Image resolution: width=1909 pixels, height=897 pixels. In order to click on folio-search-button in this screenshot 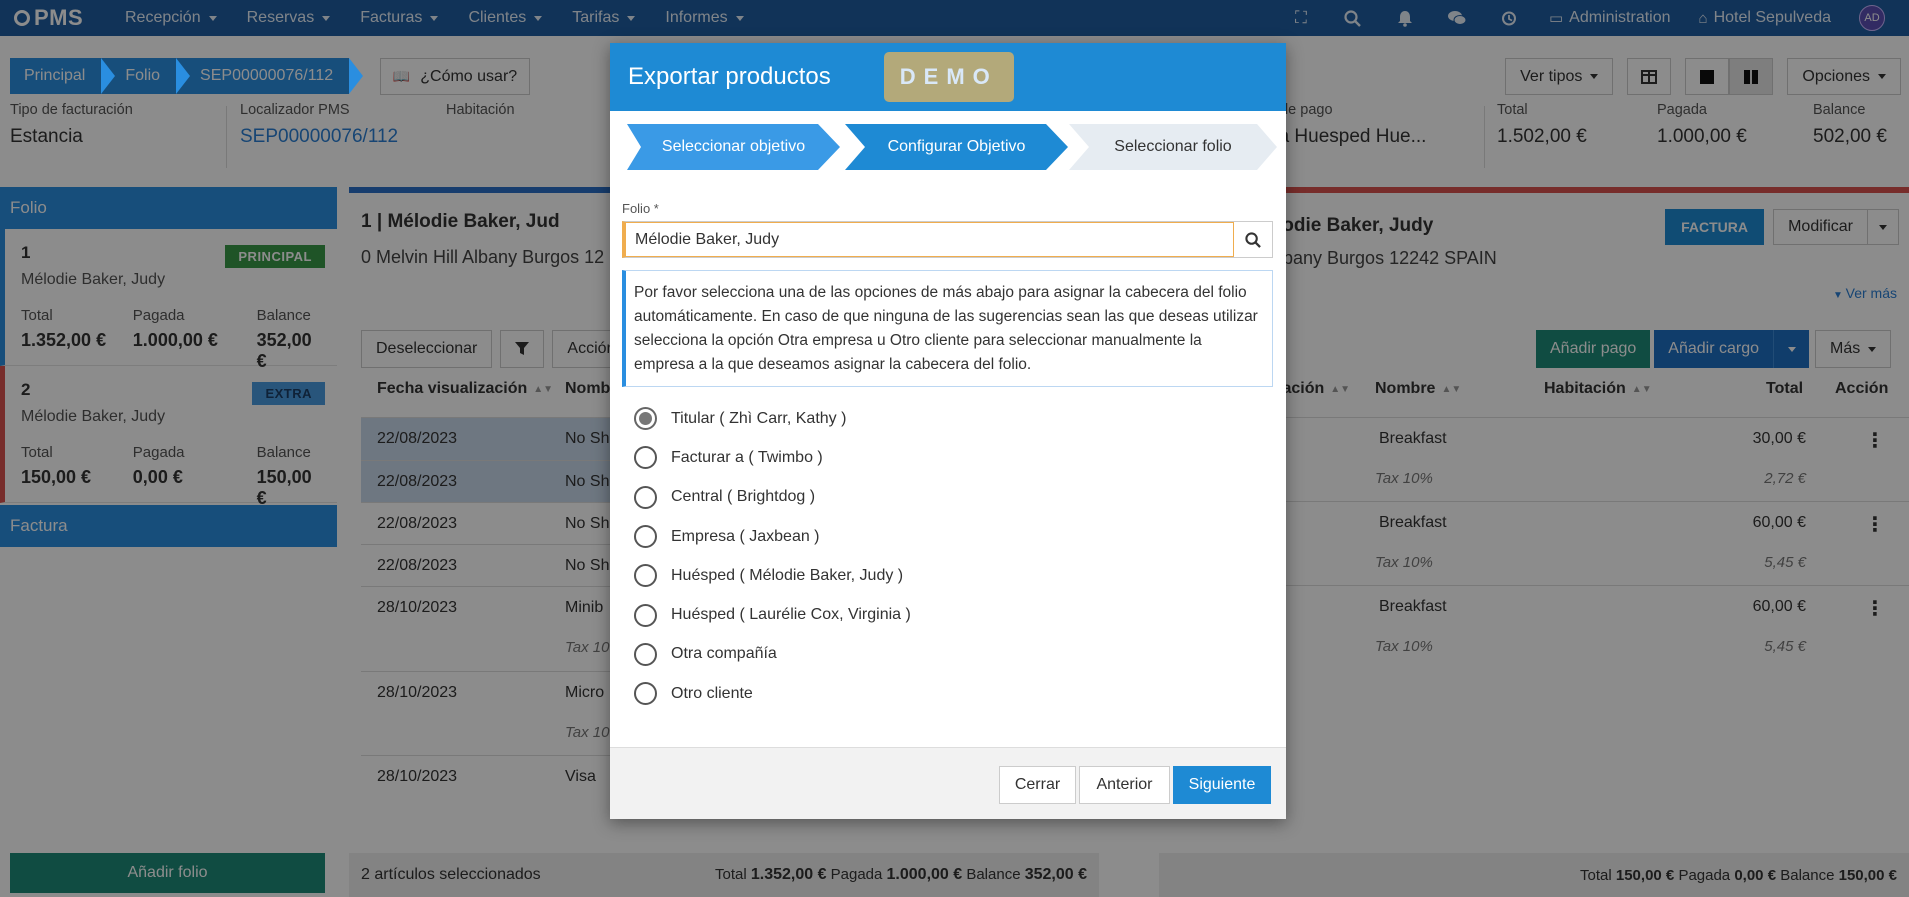, I will do `click(1253, 239)`.